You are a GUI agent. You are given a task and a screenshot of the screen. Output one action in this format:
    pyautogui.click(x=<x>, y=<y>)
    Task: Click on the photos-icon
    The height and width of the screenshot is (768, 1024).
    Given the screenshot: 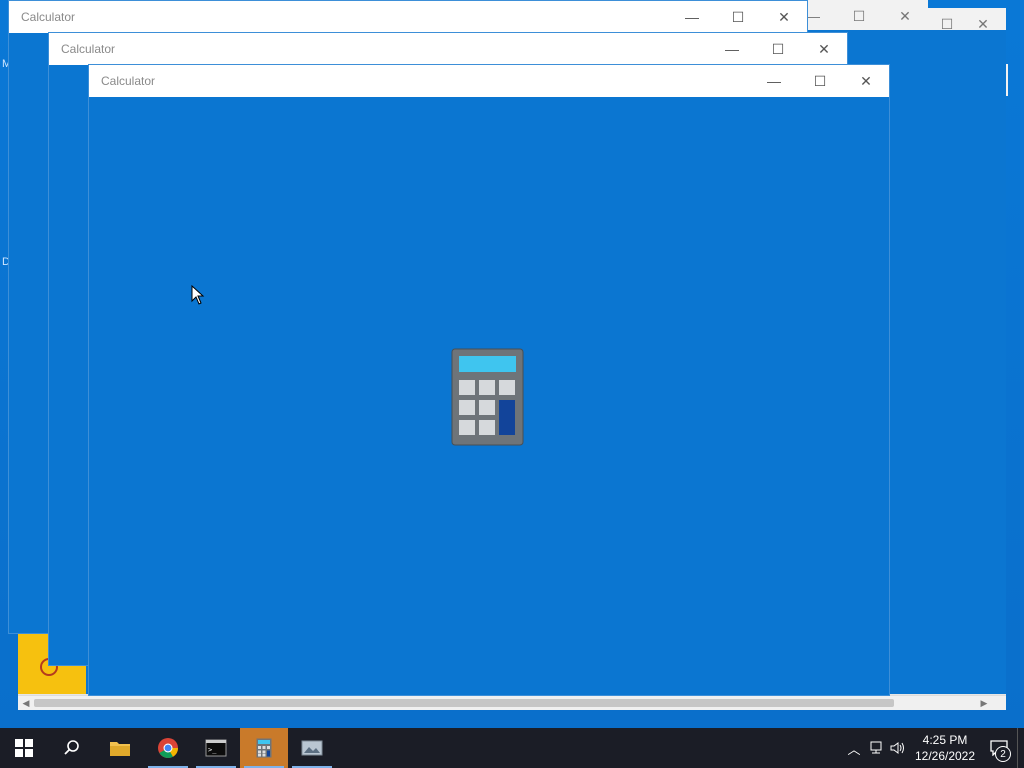 What is the action you would take?
    pyautogui.click(x=312, y=748)
    